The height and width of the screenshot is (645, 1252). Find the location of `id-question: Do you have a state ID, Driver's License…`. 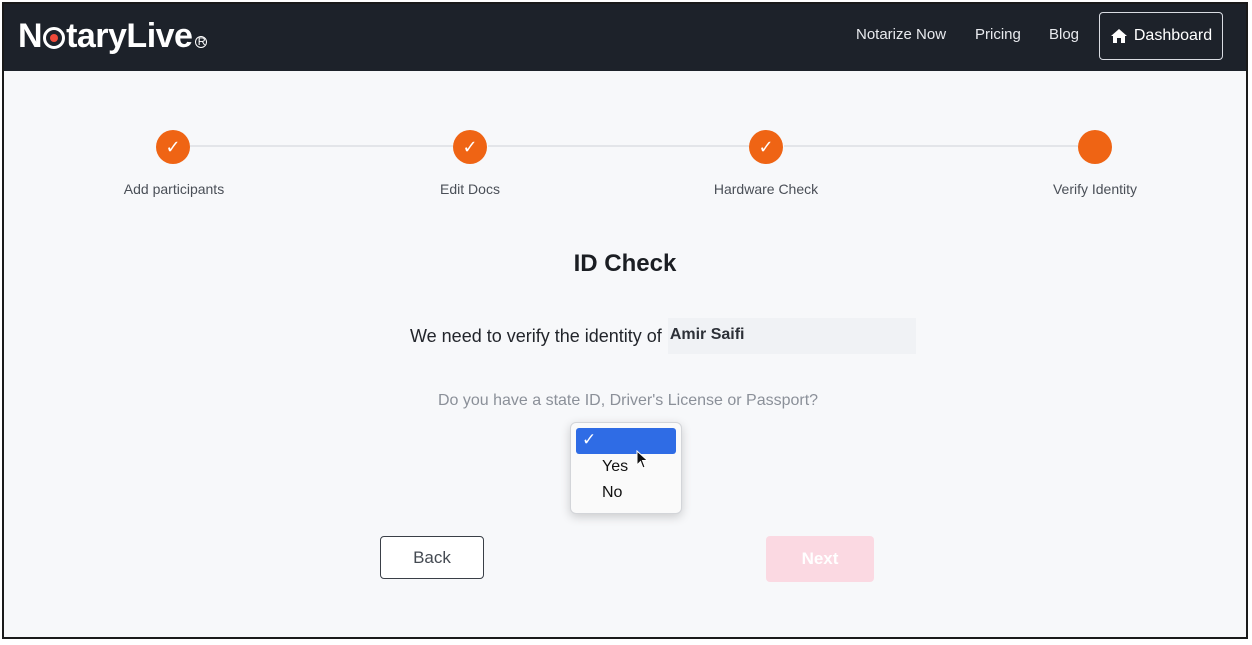

id-question: Do you have a state ID, Driver's License… is located at coordinates (628, 400).